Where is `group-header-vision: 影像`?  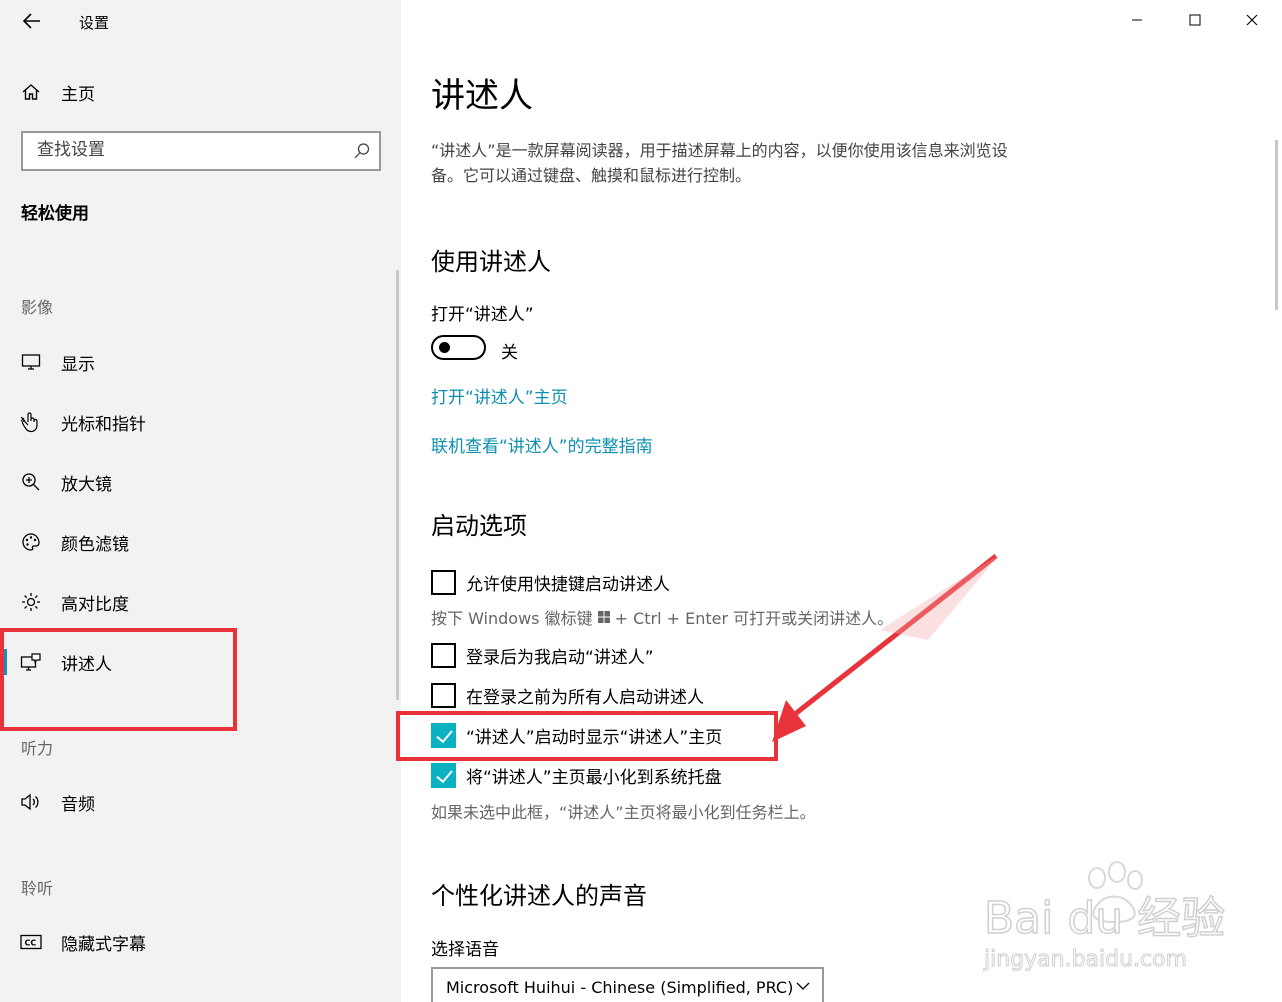
group-header-vision: 影像 is located at coordinates (37, 307).